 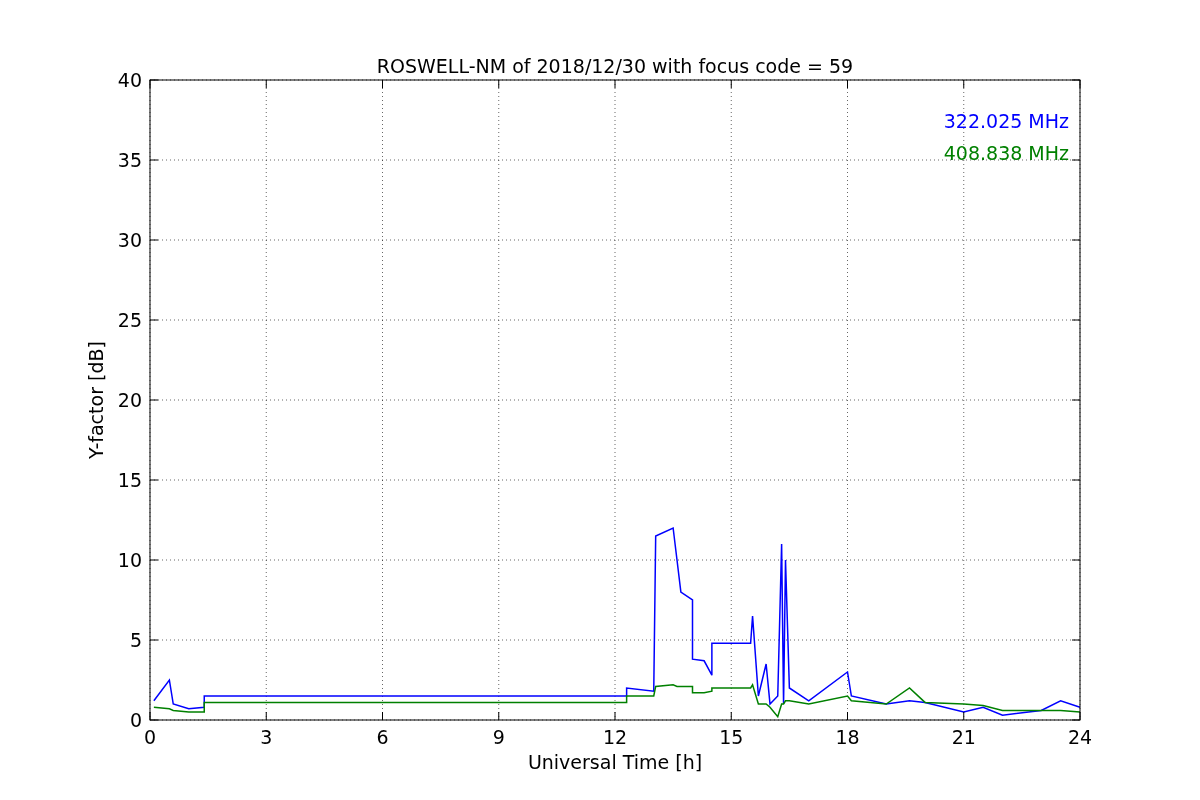 I want to click on tick-label: 35, so click(x=129, y=160).